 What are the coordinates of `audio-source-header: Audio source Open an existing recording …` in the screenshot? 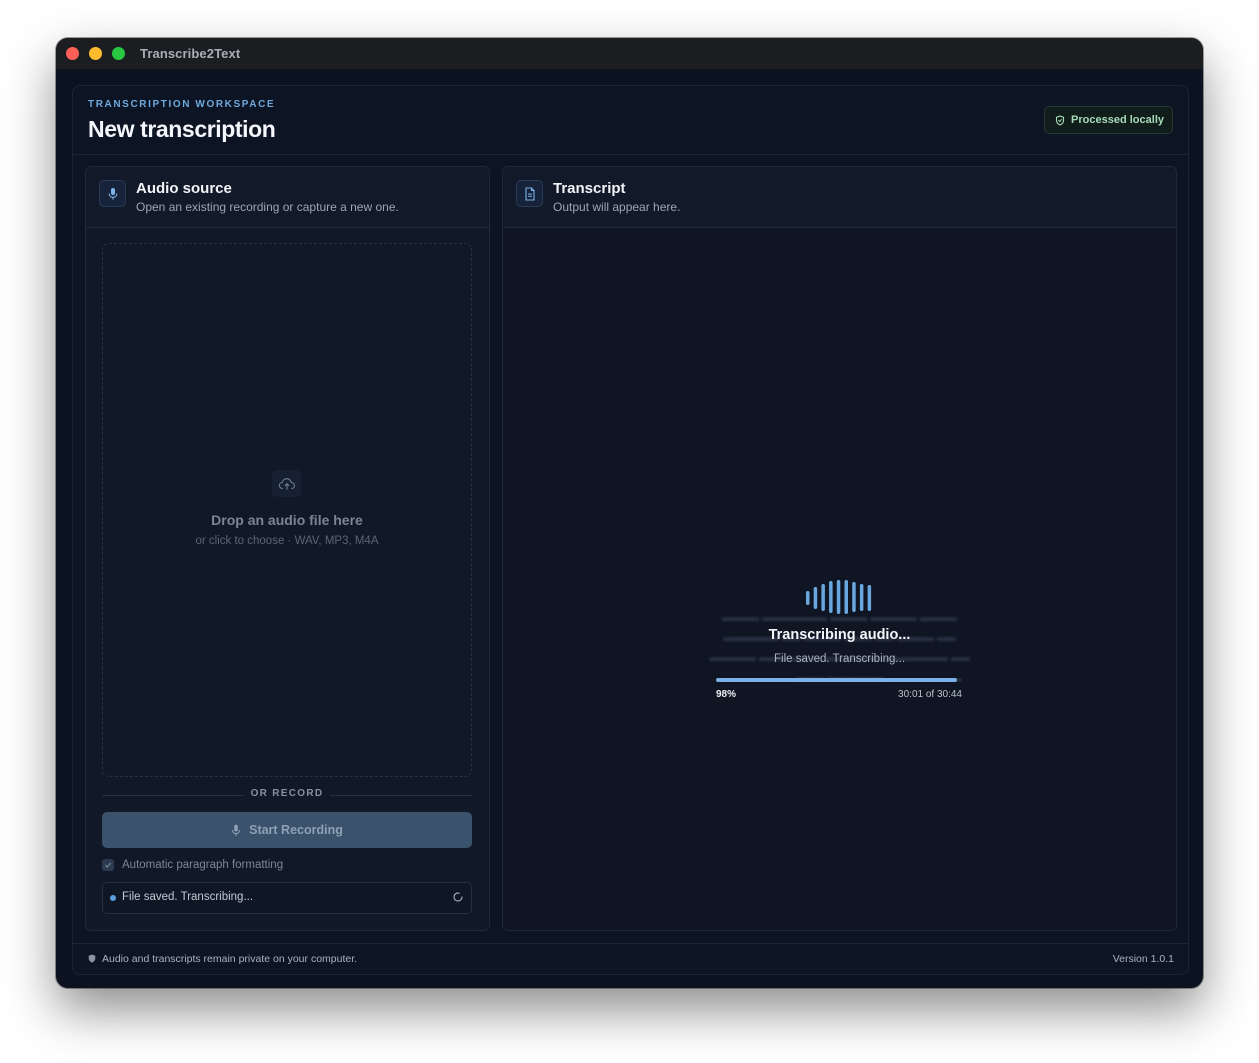 It's located at (287, 197).